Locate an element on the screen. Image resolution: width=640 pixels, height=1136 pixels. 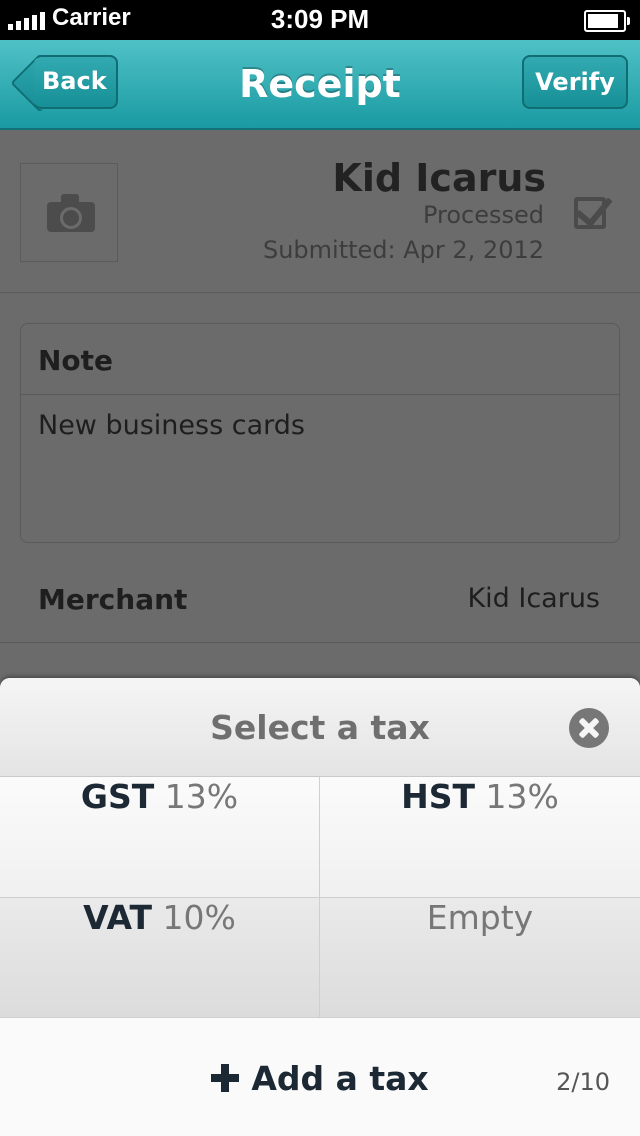
close-icon is located at coordinates (589, 728).